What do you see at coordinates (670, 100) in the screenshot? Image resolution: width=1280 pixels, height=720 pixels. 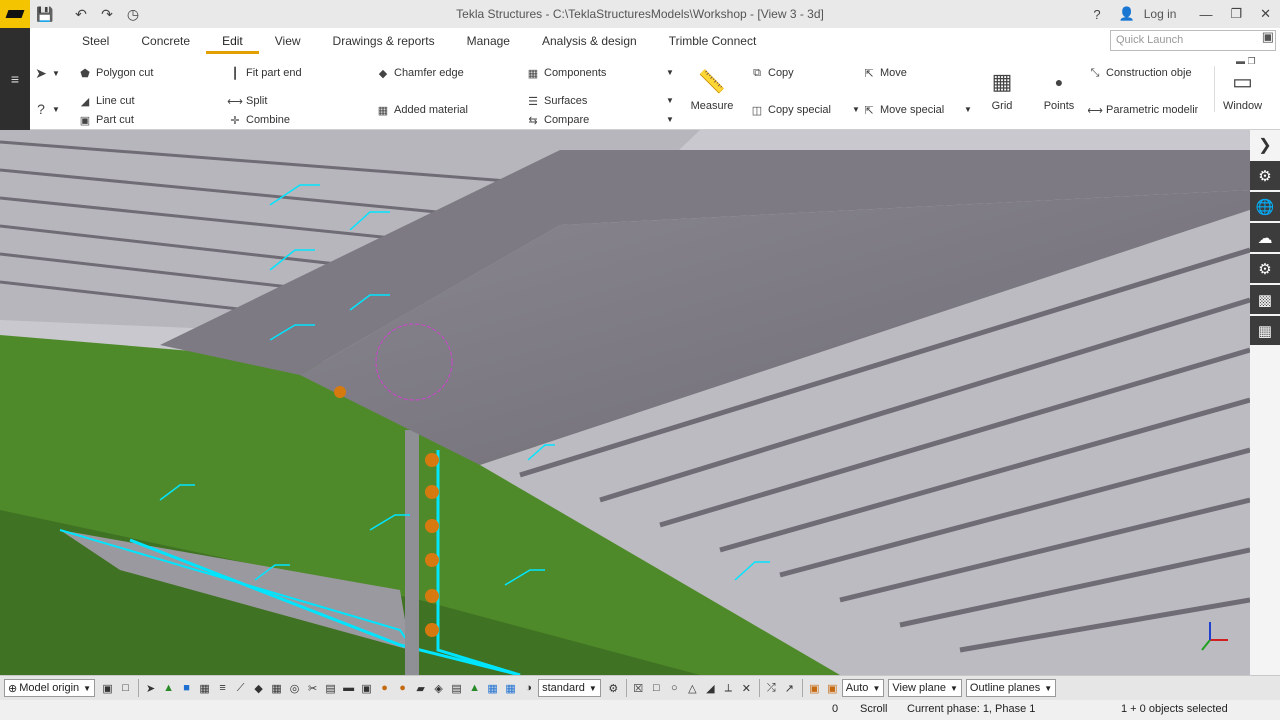 I see `surfaces-dropdown-icon: ▼` at bounding box center [670, 100].